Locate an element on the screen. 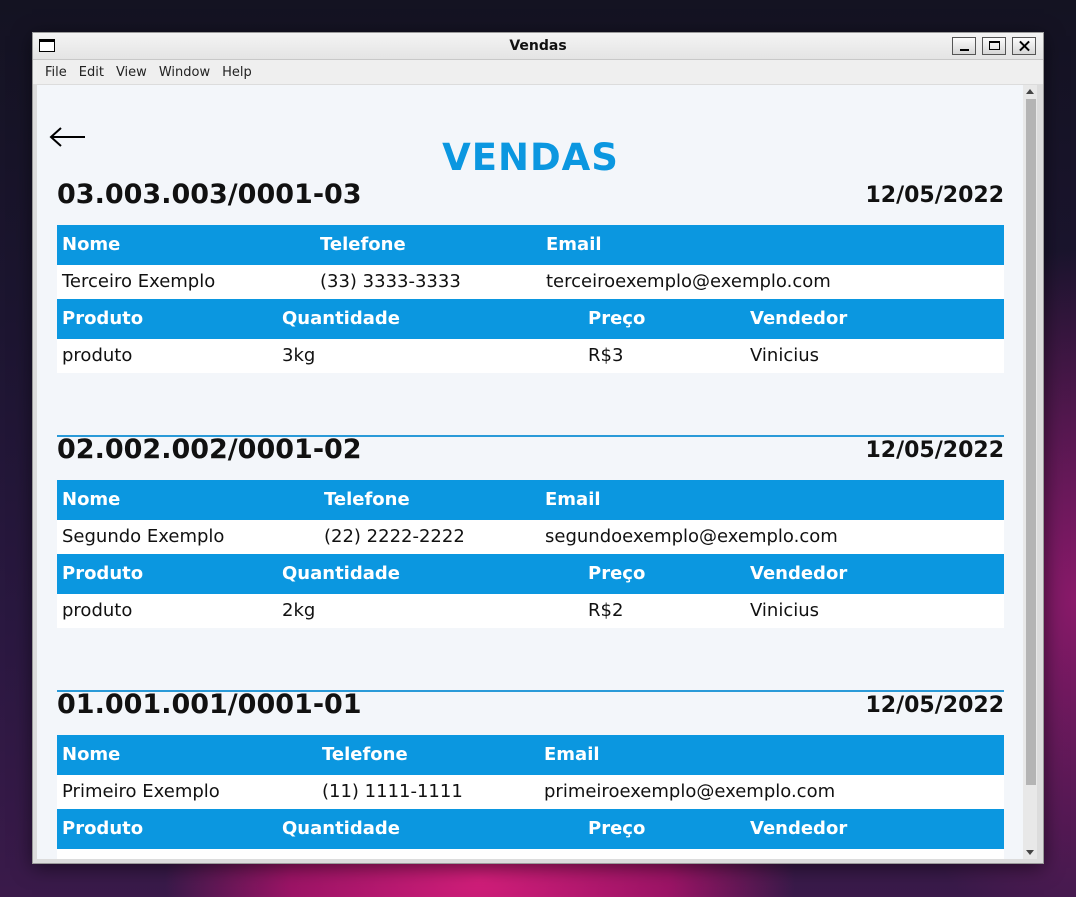 The height and width of the screenshot is (897, 1076). product-row: produto 2kg R$2 Vinicius is located at coordinates (530, 611).